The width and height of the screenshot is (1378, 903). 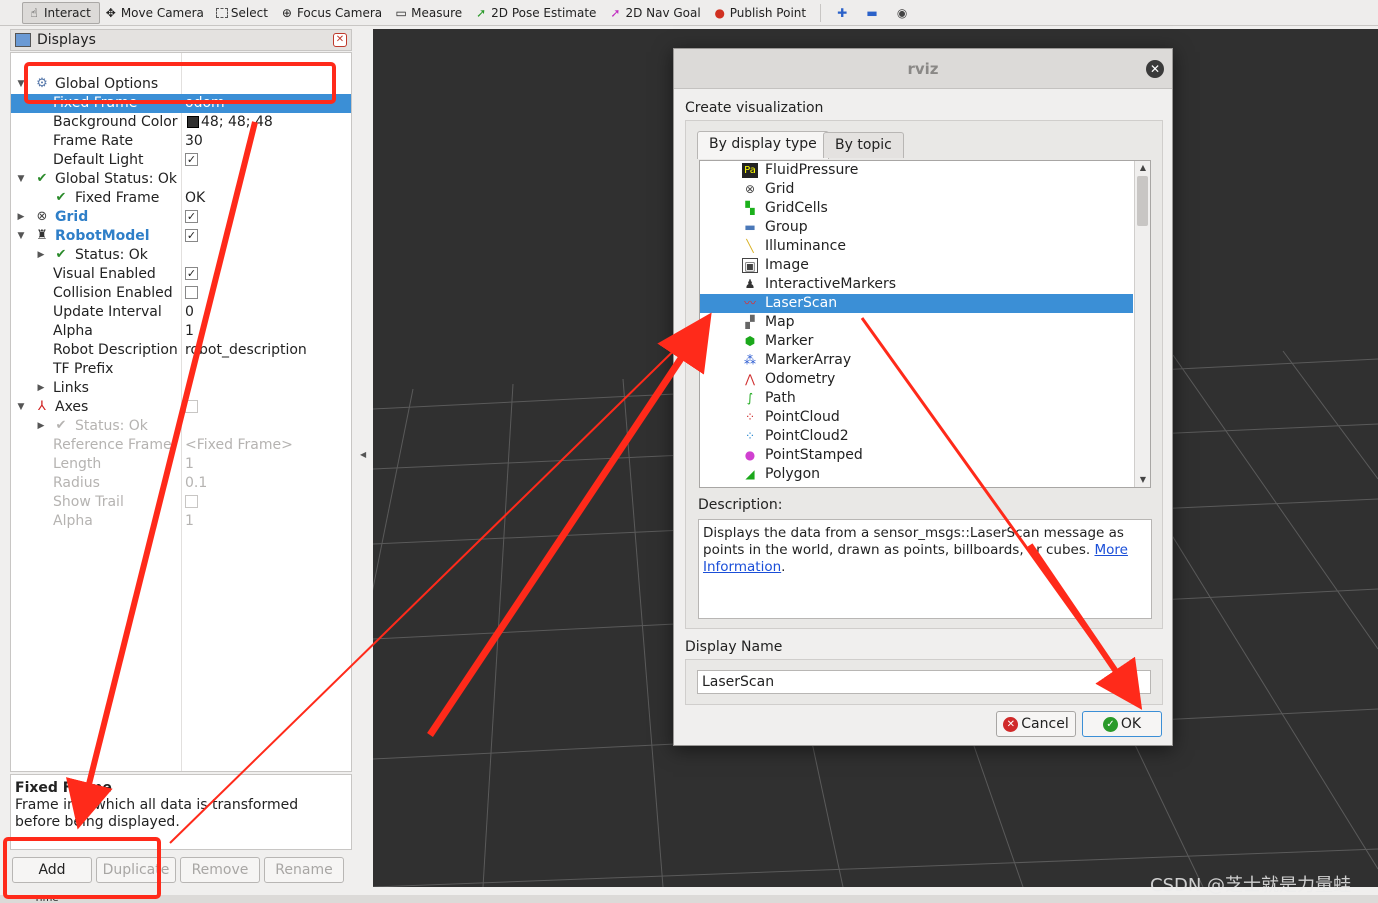 What do you see at coordinates (916, 341) in the screenshot?
I see `list-item: ⬢ Marker` at bounding box center [916, 341].